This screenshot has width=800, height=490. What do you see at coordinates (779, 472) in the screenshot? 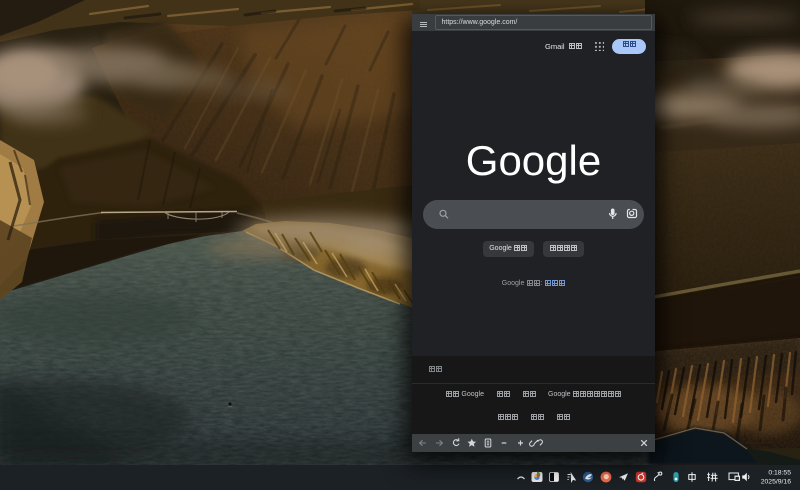
I see `svg-text: 0:18:55` at bounding box center [779, 472].